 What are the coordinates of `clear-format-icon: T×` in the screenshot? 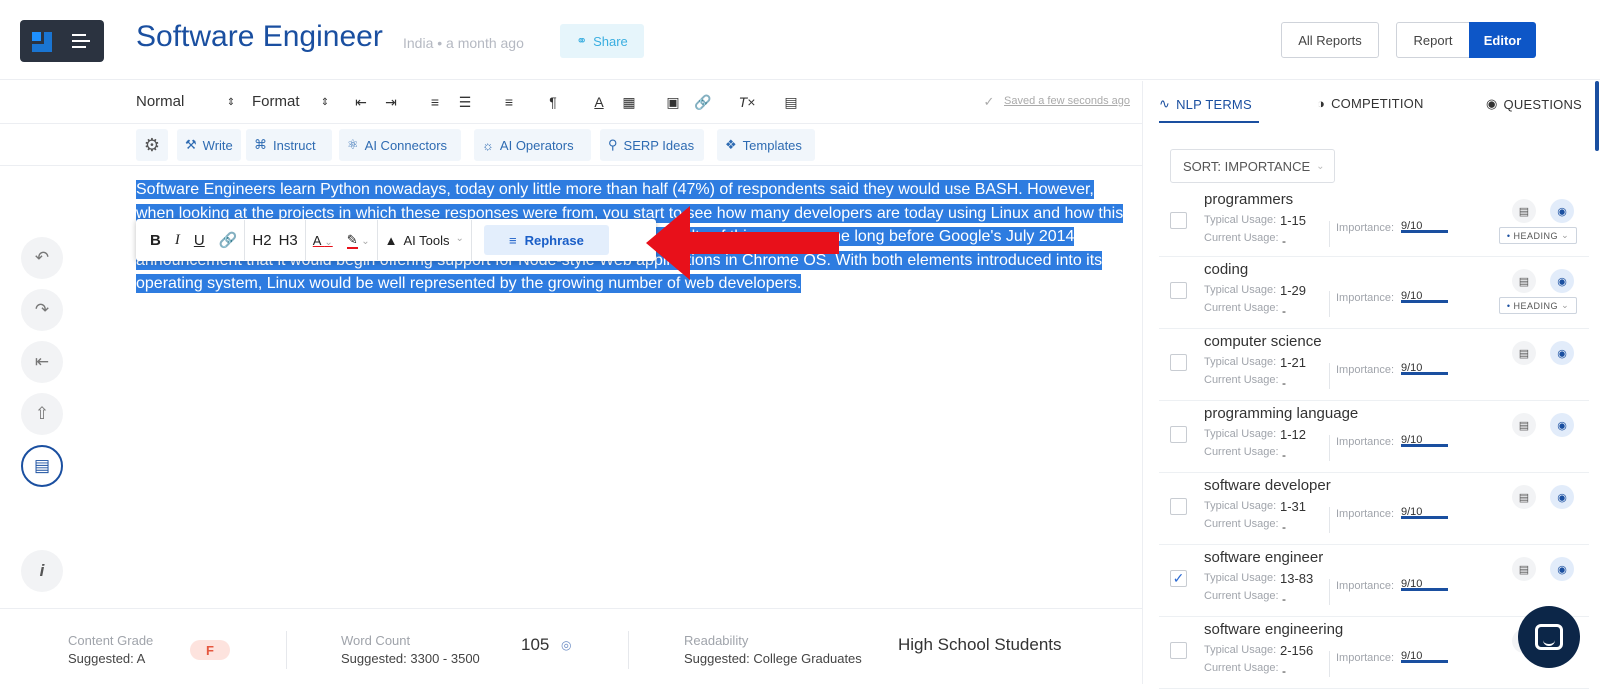 It's located at (747, 102).